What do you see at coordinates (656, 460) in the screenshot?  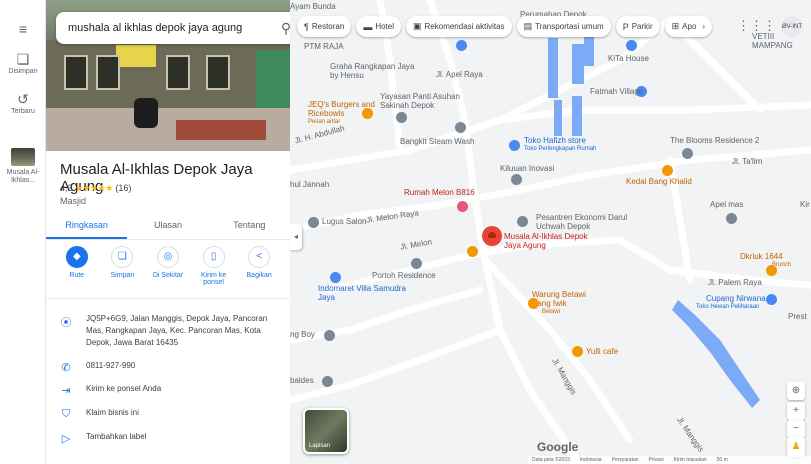 I see `privacy-link: Privasi` at bounding box center [656, 460].